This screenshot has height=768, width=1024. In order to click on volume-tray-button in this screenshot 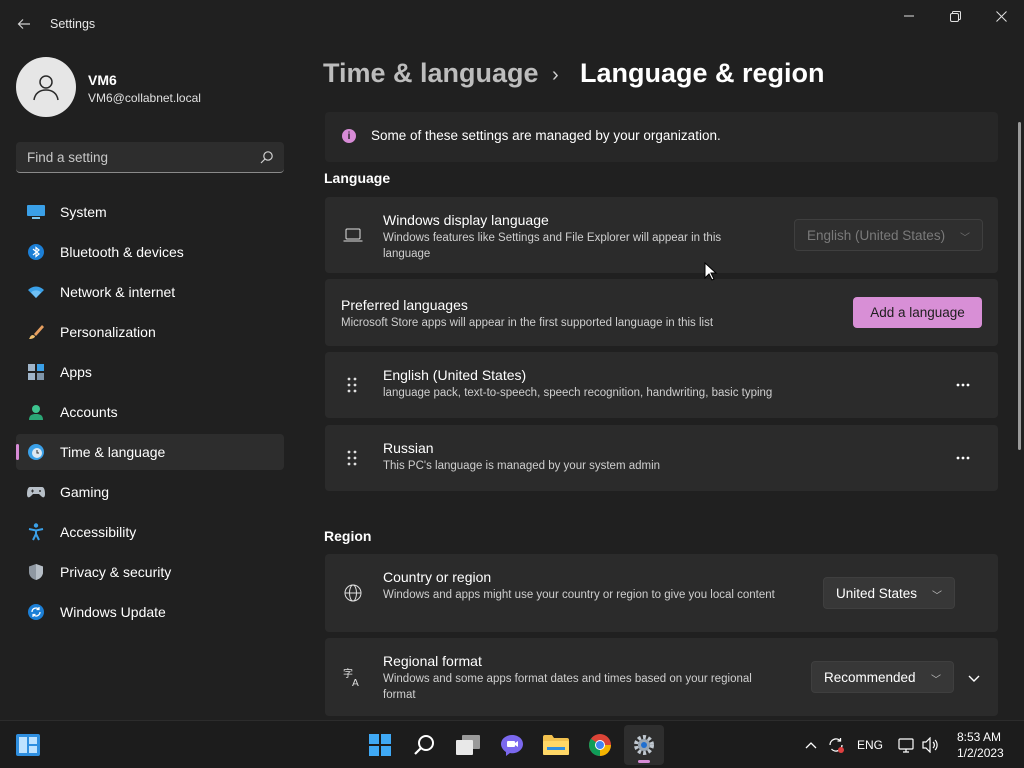, I will do `click(931, 745)`.